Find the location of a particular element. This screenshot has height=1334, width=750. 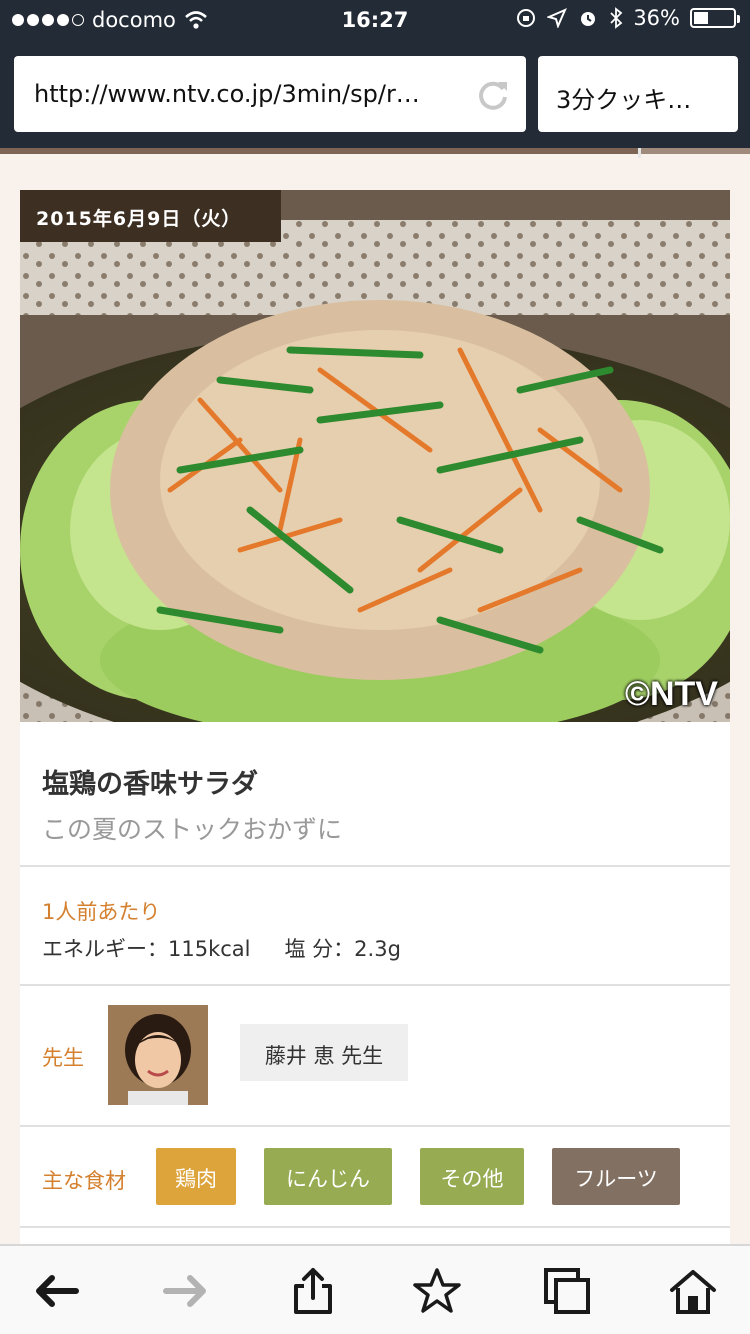

per-serving-label: 1人前あたり is located at coordinates (101, 912).